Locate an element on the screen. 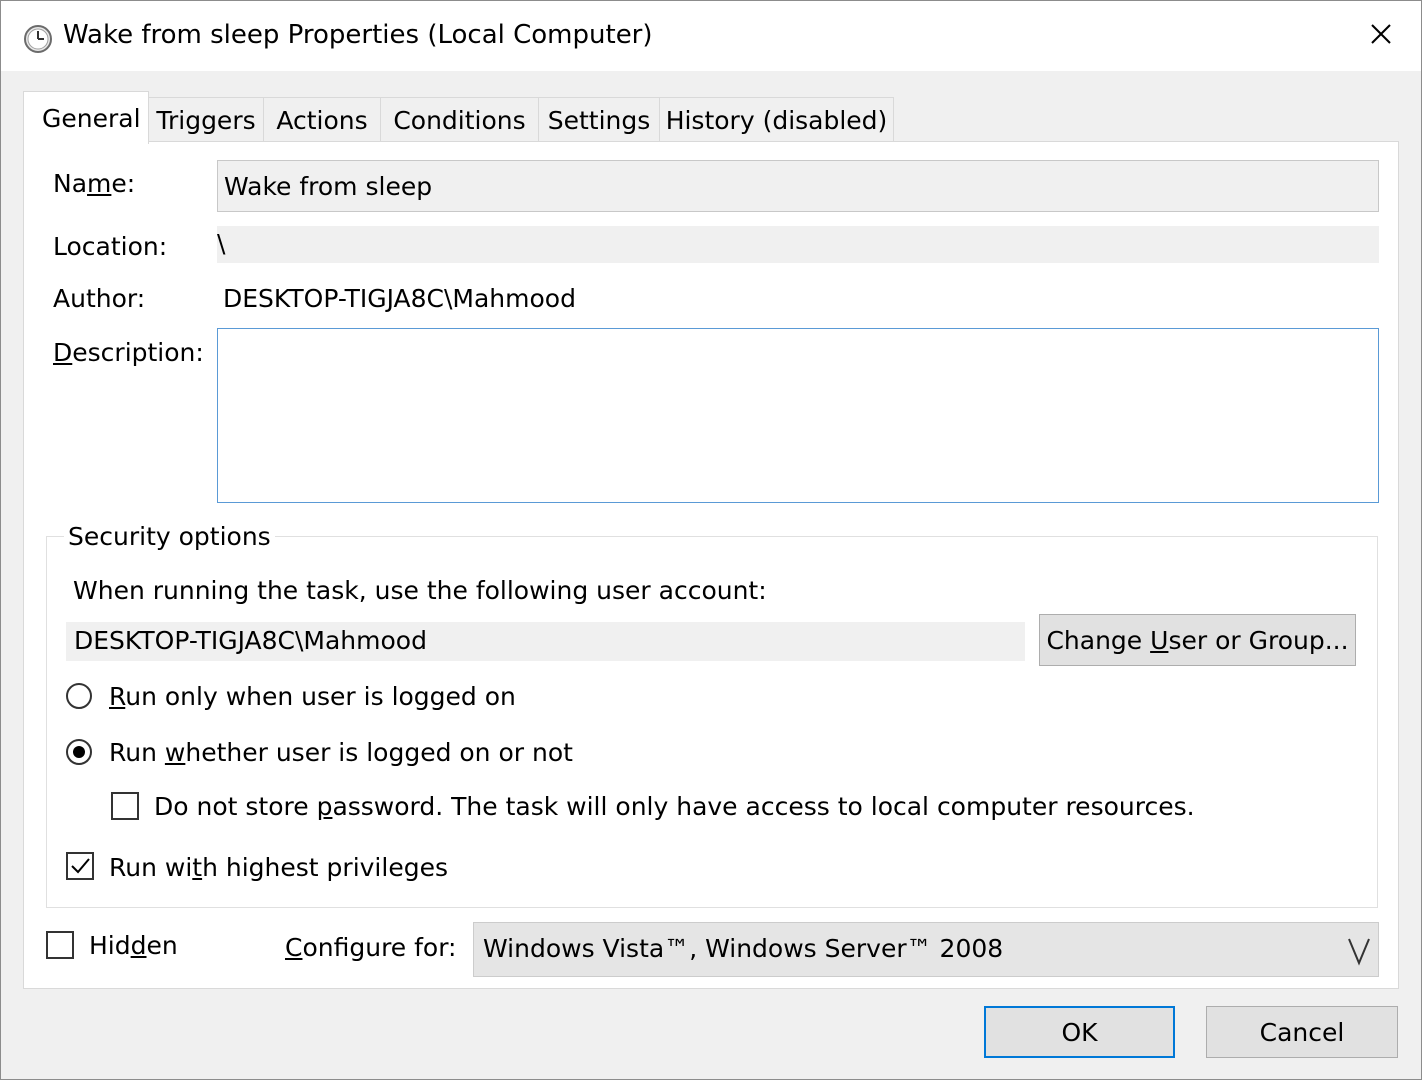  tab-label: Triggers is located at coordinates (206, 120).